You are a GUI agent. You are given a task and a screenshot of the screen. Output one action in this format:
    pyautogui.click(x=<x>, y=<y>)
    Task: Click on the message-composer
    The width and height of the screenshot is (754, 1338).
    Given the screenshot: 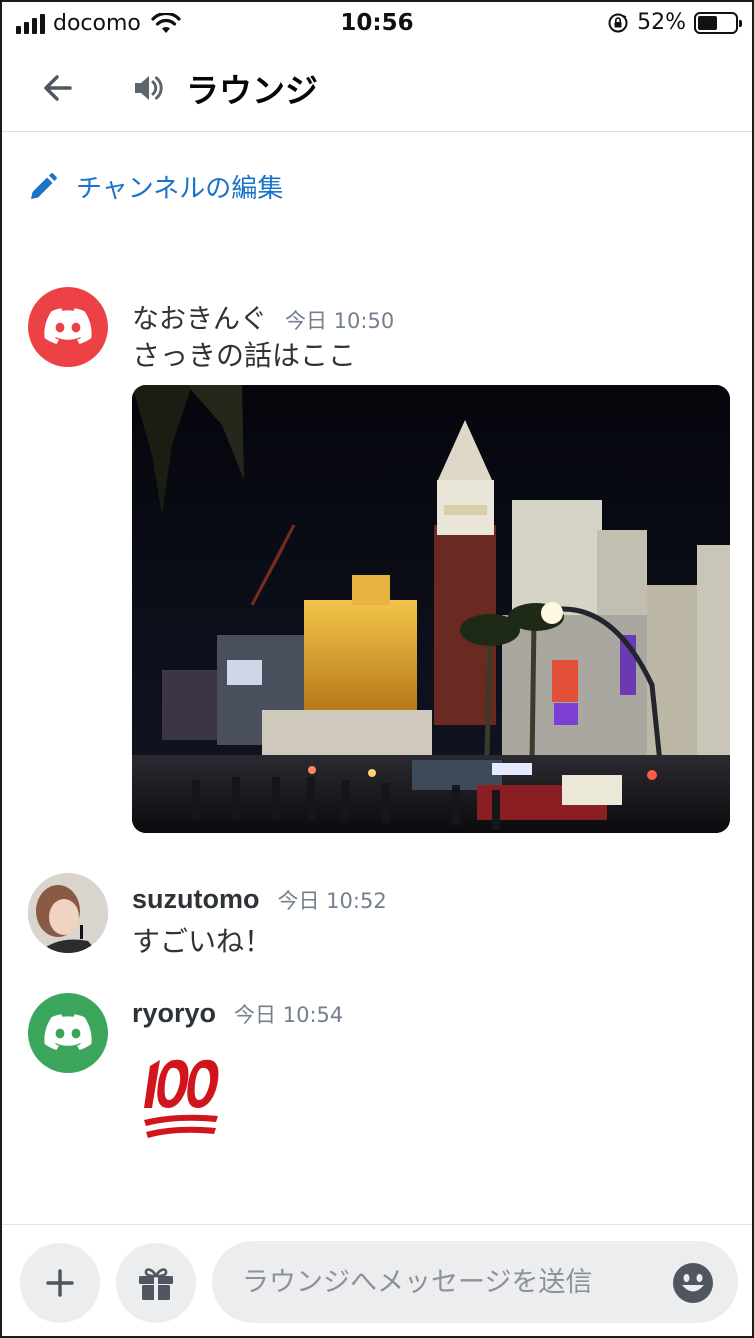 What is the action you would take?
    pyautogui.click(x=377, y=1280)
    